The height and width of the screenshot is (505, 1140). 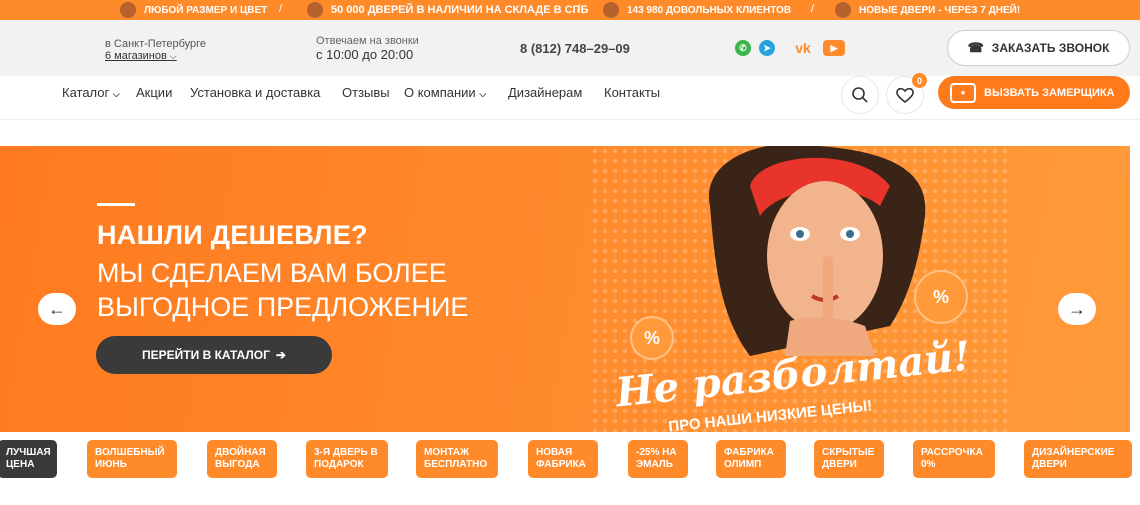 What do you see at coordinates (563, 459) in the screenshot?
I see `tile-new-factory: НОВАЯ ФАБРИКА` at bounding box center [563, 459].